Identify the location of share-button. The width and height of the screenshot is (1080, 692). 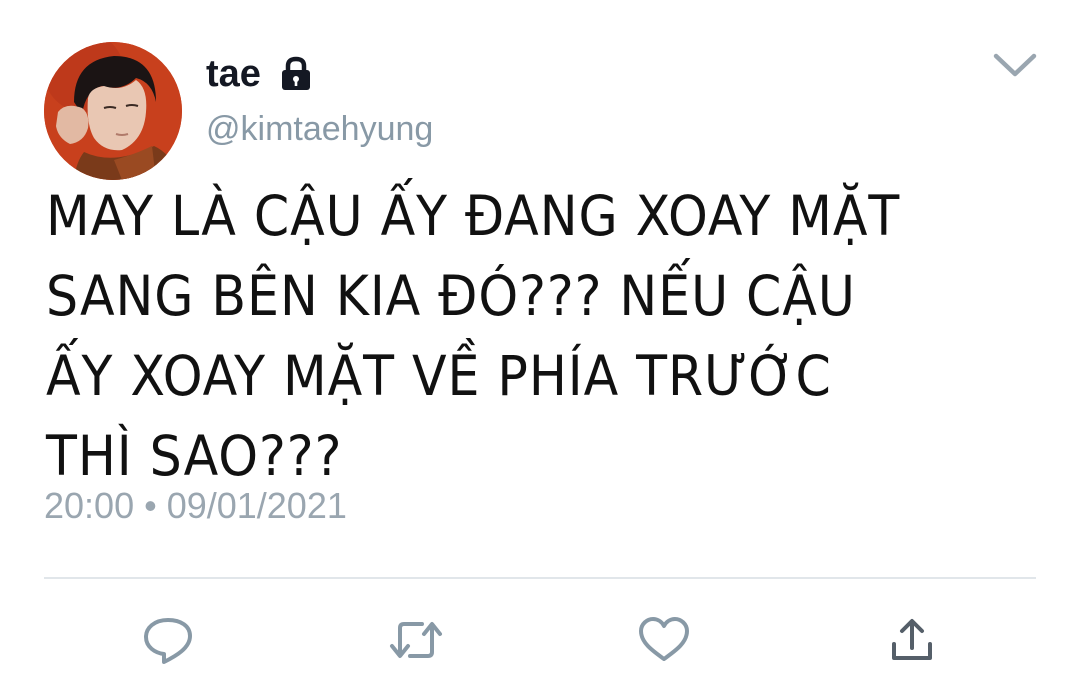
(912, 640).